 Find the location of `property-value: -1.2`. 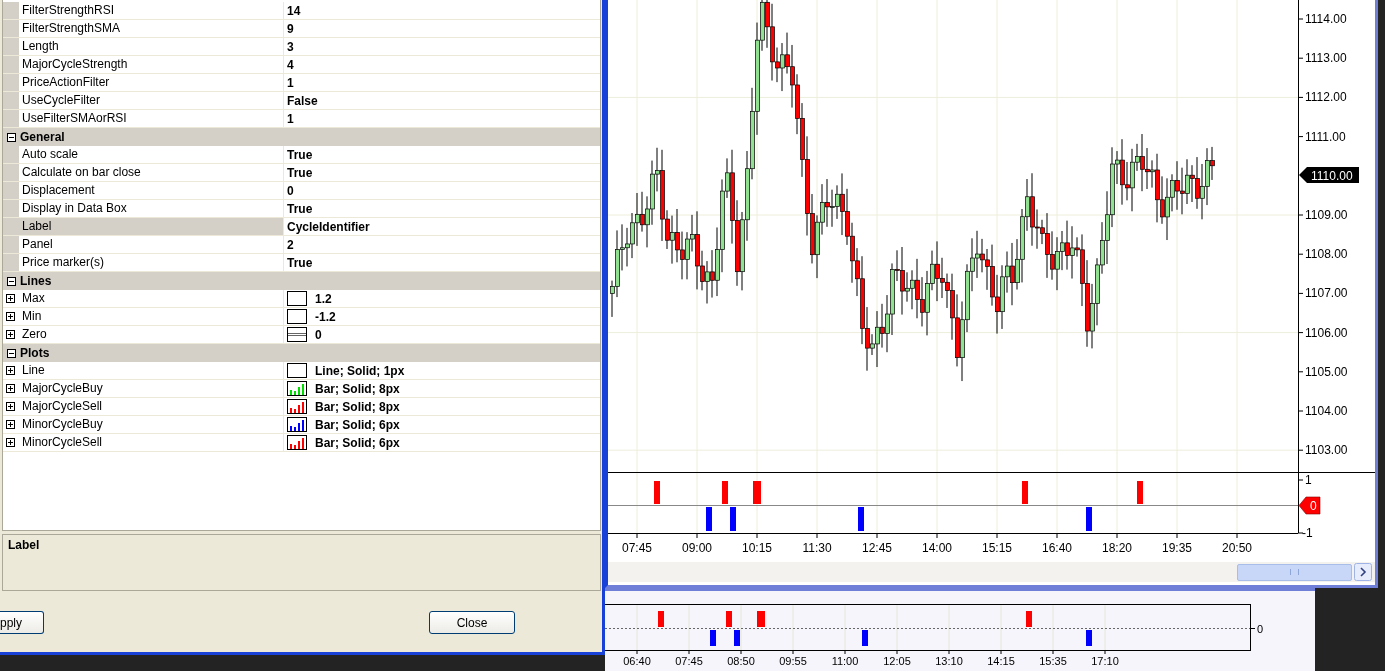

property-value: -1.2 is located at coordinates (325, 316).